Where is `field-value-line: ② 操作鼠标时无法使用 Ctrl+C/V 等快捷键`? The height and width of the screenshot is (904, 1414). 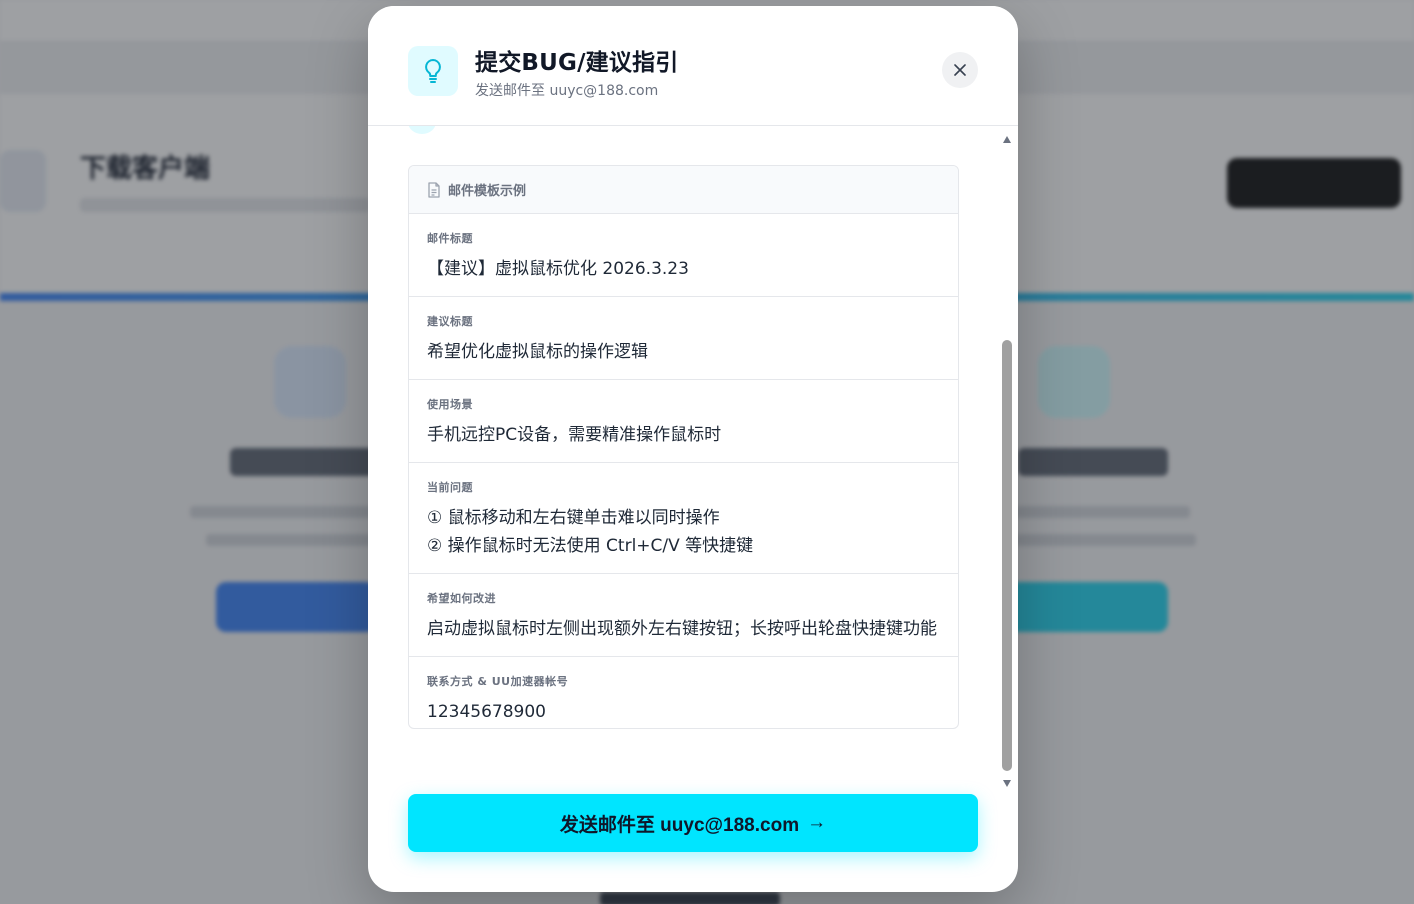
field-value-line: ② 操作鼠标时无法使用 Ctrl+C/V 等快捷键 is located at coordinates (590, 546).